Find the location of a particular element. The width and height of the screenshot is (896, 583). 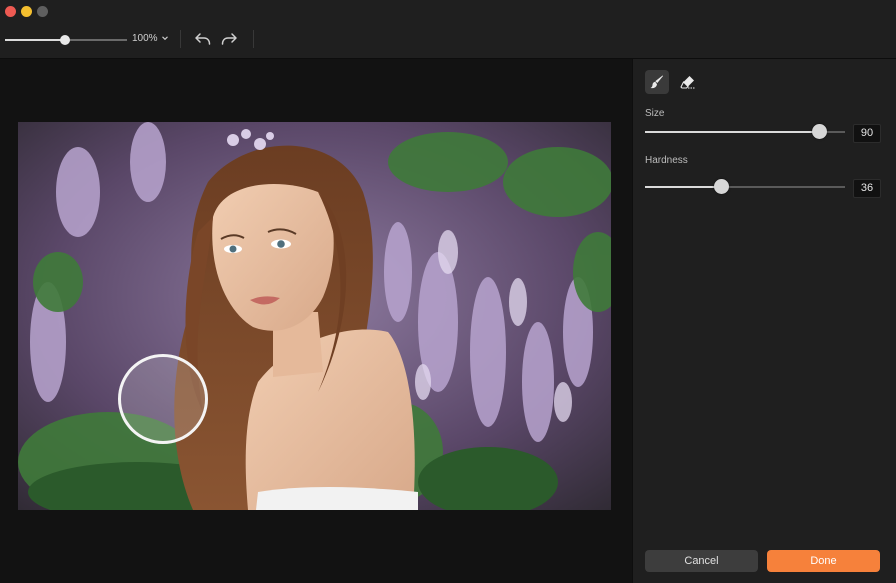

size-slider-fill is located at coordinates (732, 132).